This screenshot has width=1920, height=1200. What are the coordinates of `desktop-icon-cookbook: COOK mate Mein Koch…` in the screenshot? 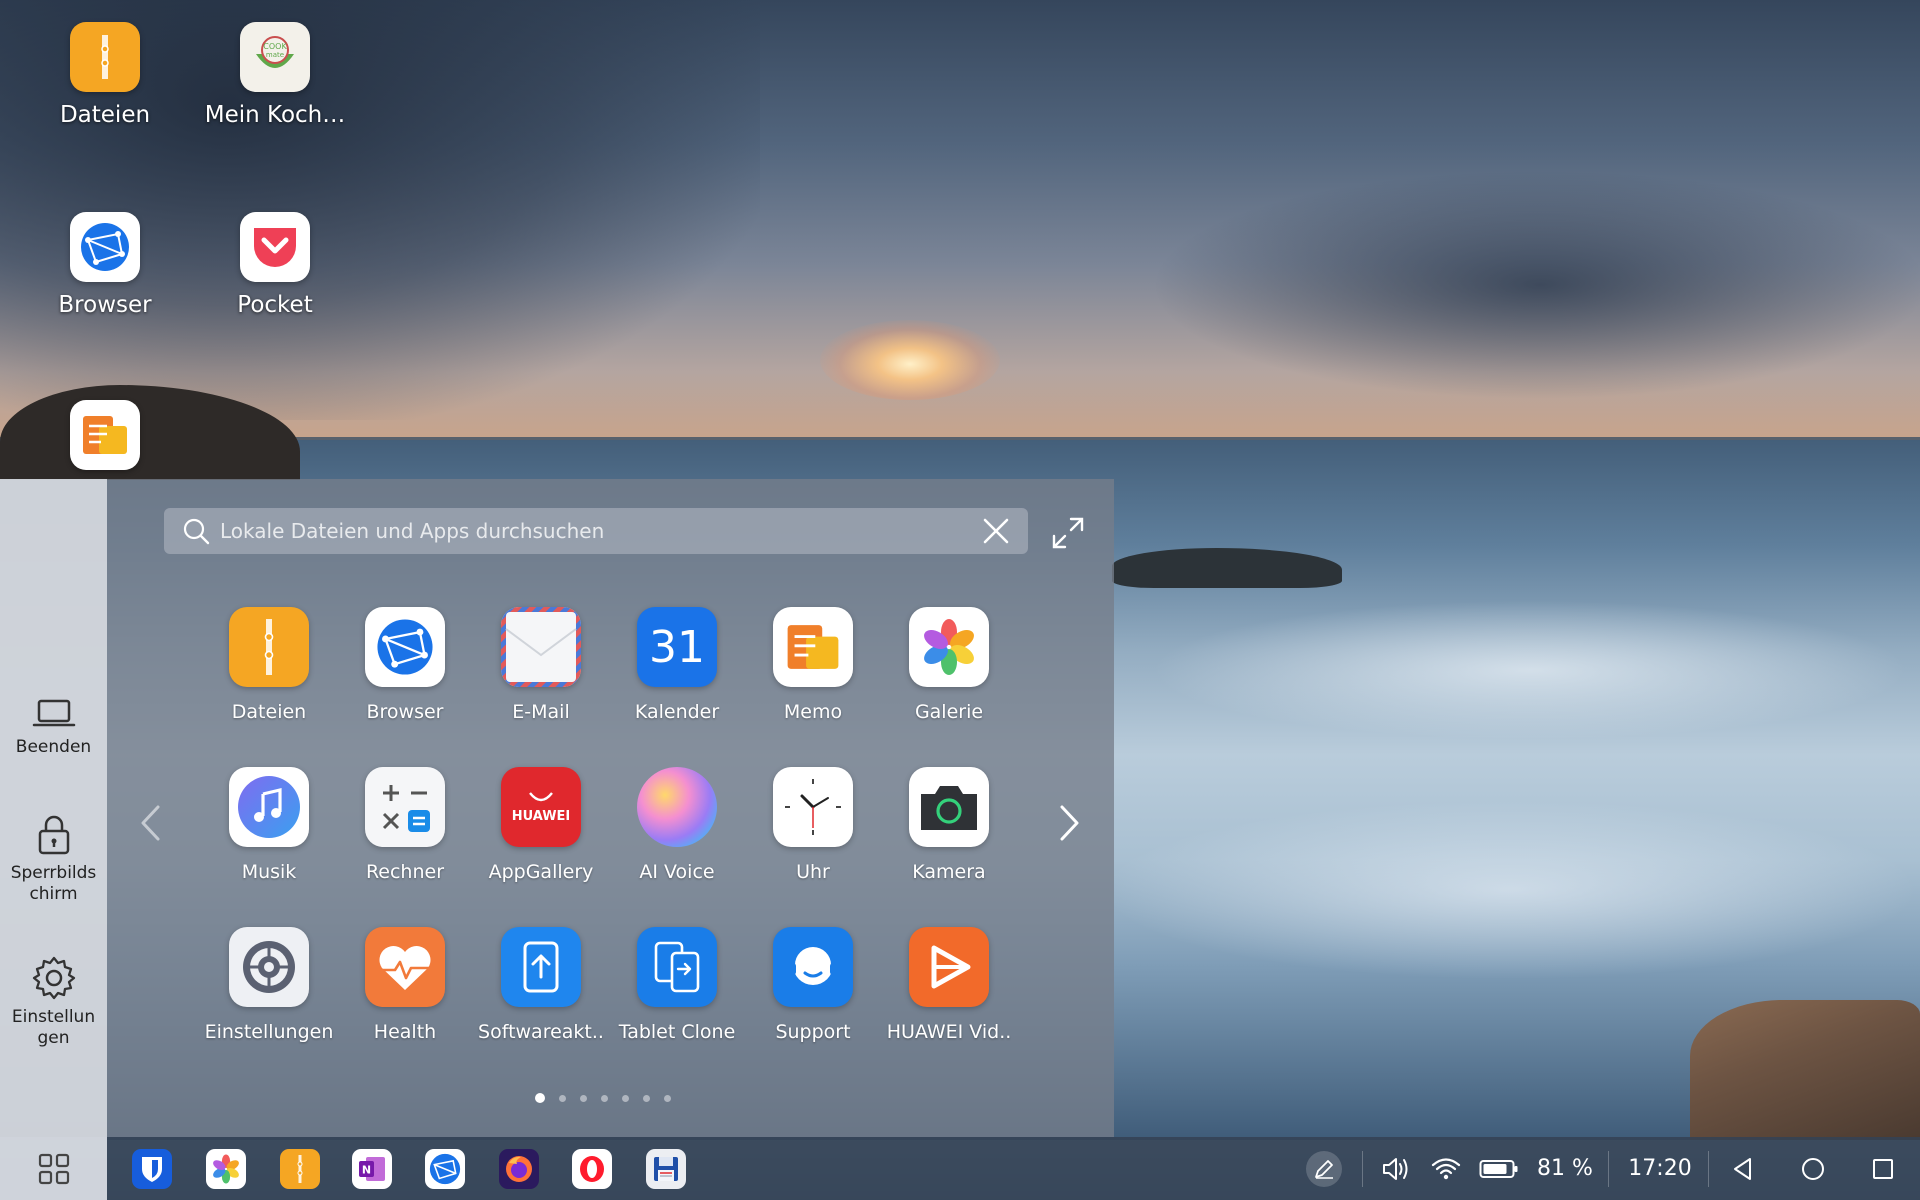 It's located at (275, 75).